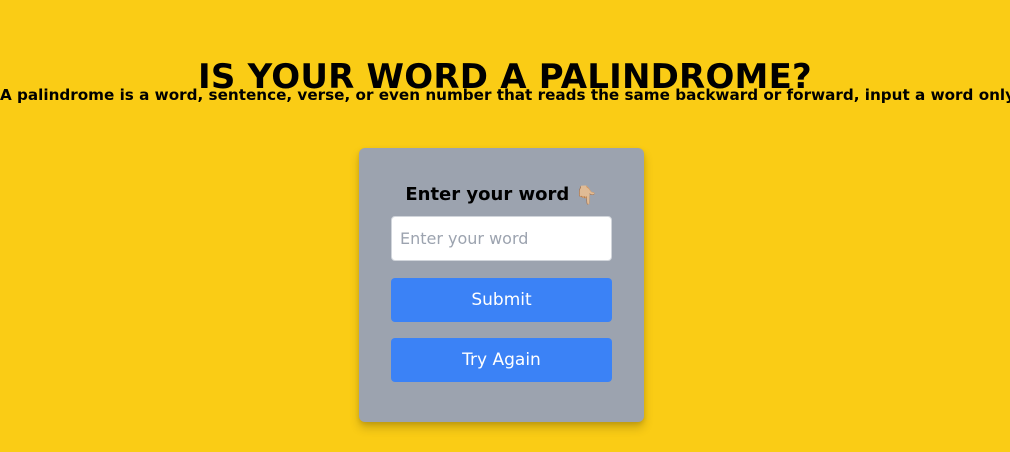 This screenshot has height=452, width=1010. I want to click on submit-button: Submit, so click(501, 300).